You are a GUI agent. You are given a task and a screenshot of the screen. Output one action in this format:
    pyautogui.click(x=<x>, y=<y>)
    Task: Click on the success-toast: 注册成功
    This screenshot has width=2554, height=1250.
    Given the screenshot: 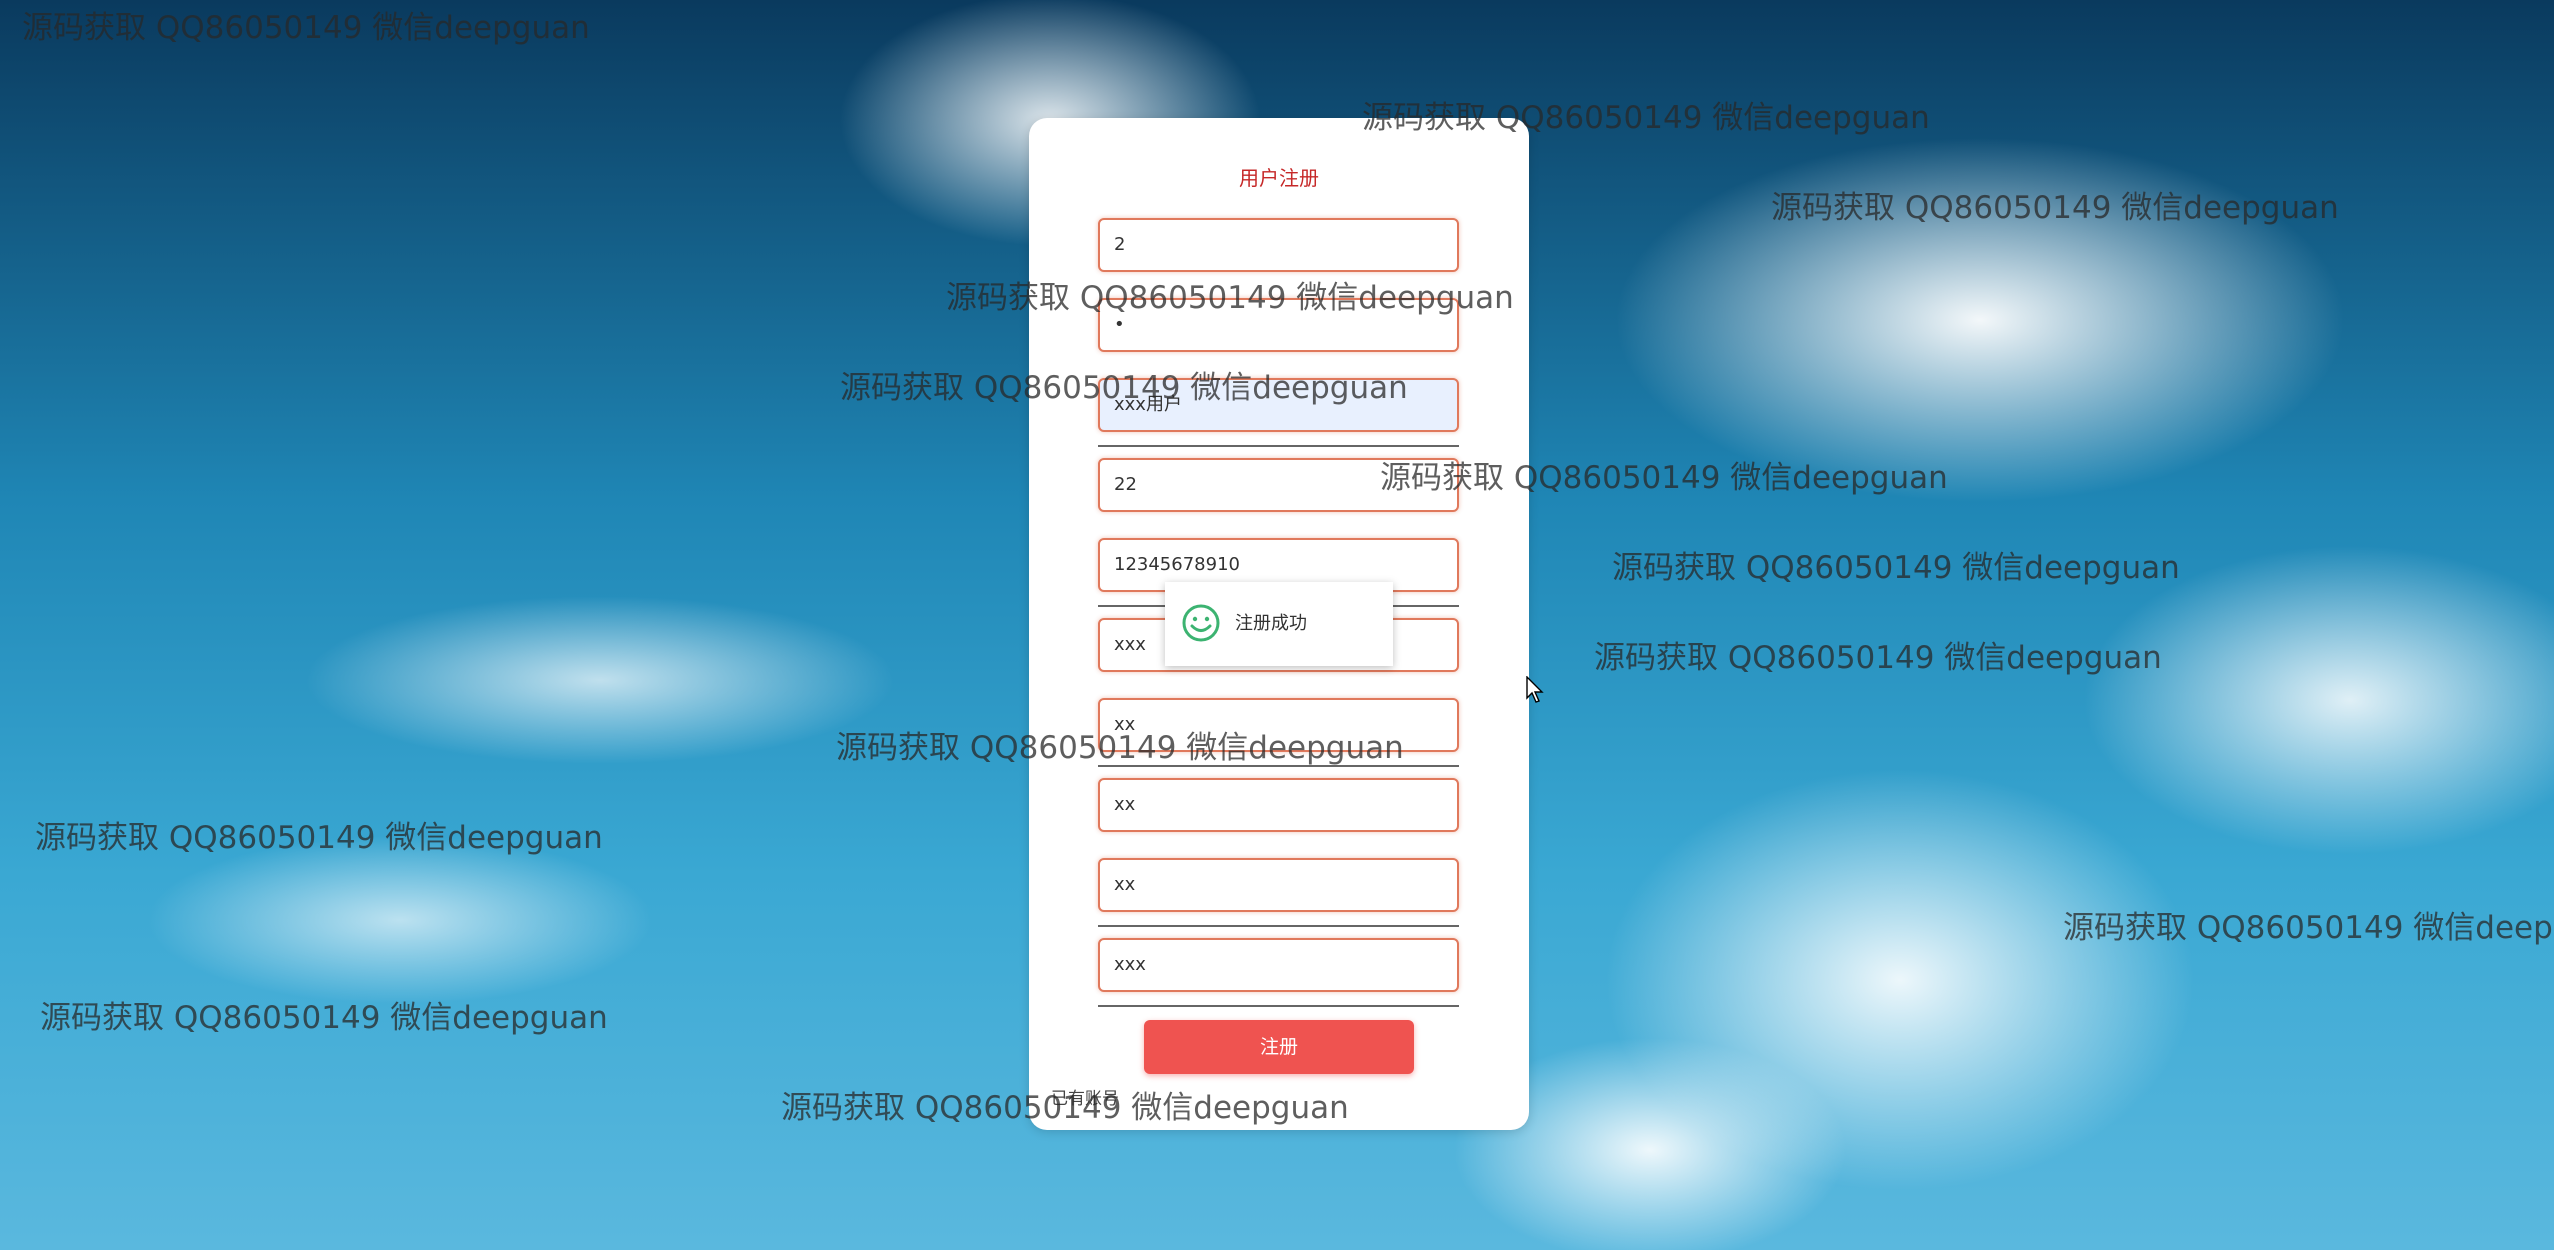 What is the action you would take?
    pyautogui.click(x=1279, y=624)
    